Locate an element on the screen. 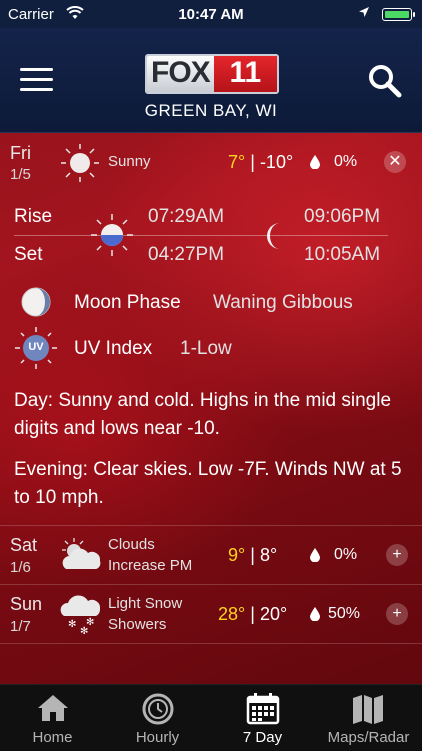 This screenshot has width=422, height=751. tab-maps-radar: Maps/Radar is located at coordinates (368, 718).